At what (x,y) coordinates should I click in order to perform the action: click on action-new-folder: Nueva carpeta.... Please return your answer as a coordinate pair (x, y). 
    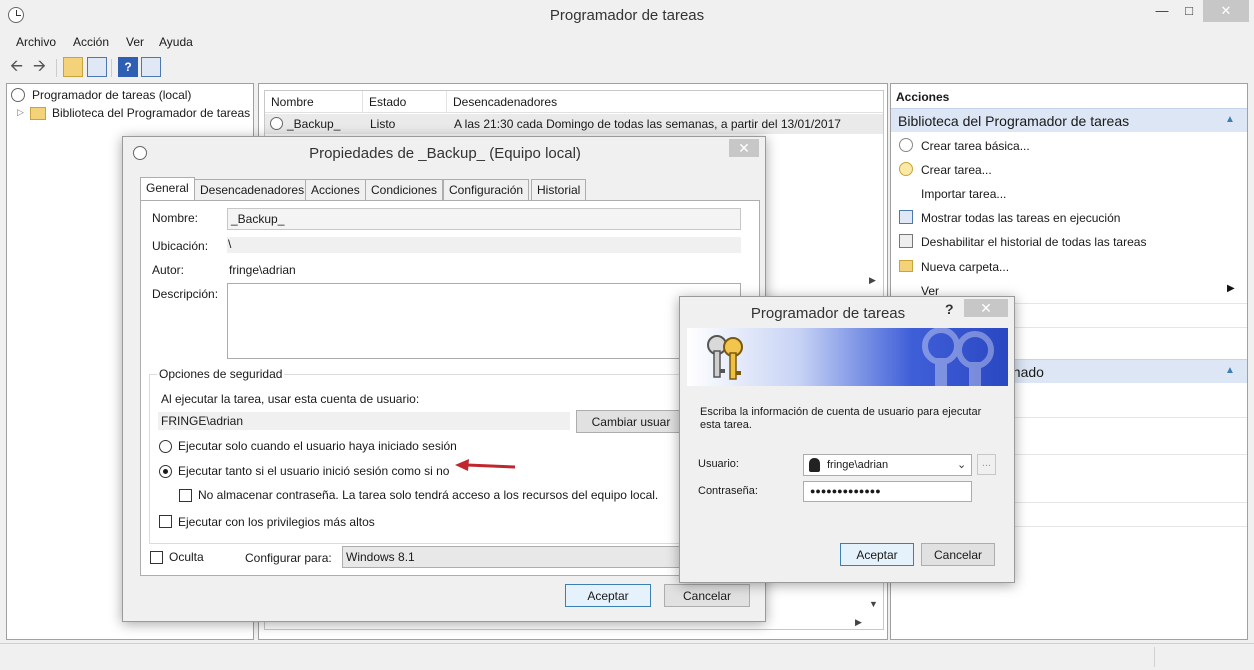
    Looking at the image, I should click on (1069, 267).